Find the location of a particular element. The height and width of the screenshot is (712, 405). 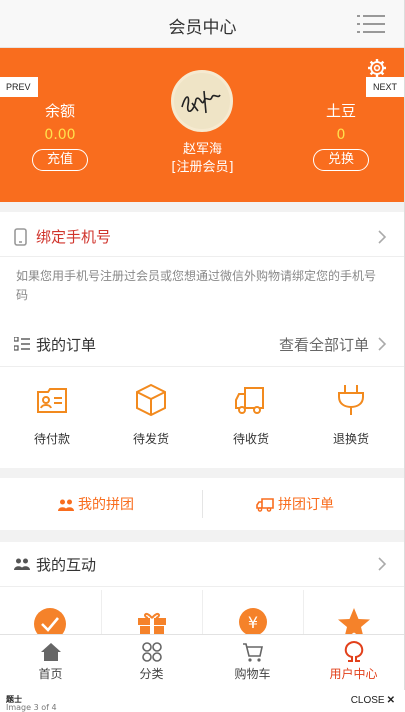

tab-label: 购物车 is located at coordinates (252, 674).